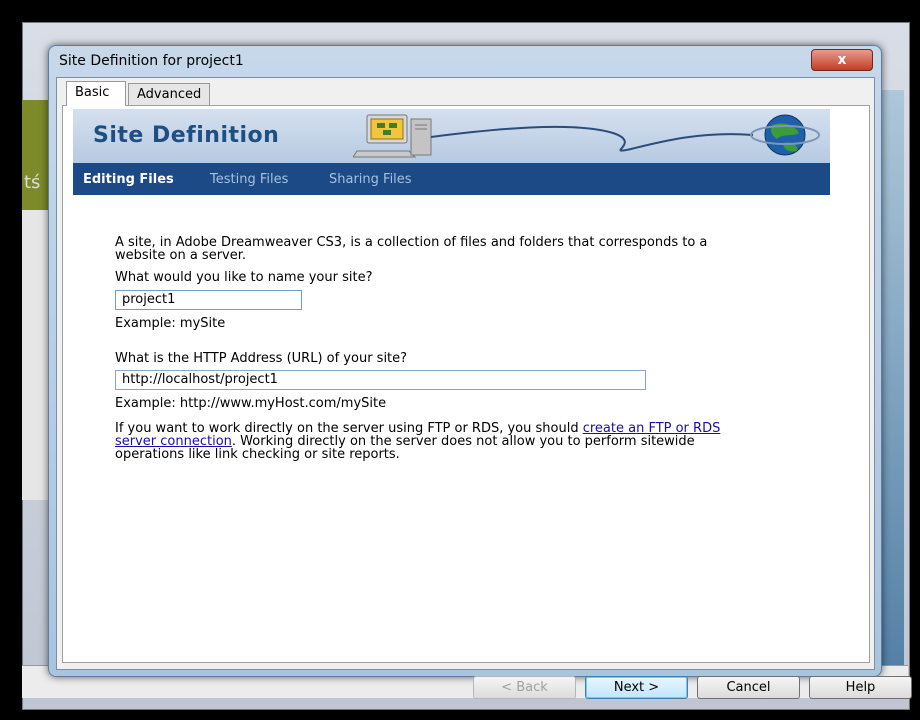  I want to click on site-name-example: Example: mySite, so click(170, 323).